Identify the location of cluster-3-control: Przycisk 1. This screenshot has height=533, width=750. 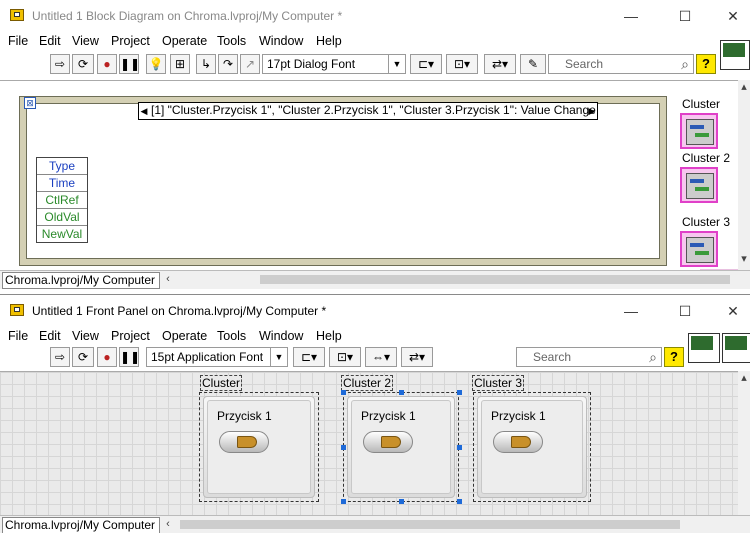
(532, 447).